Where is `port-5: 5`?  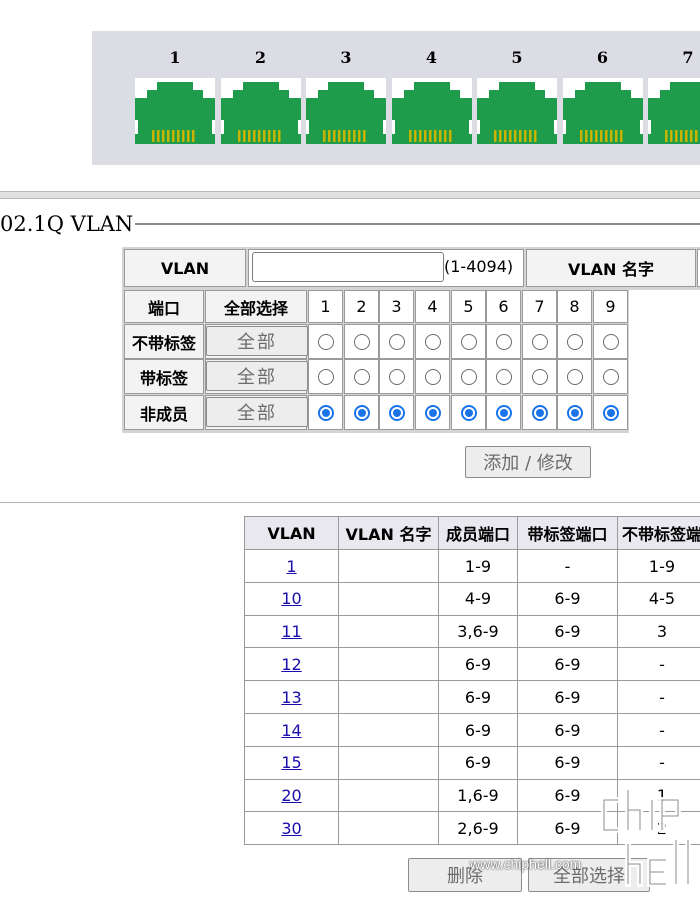
port-5: 5 is located at coordinates (517, 98).